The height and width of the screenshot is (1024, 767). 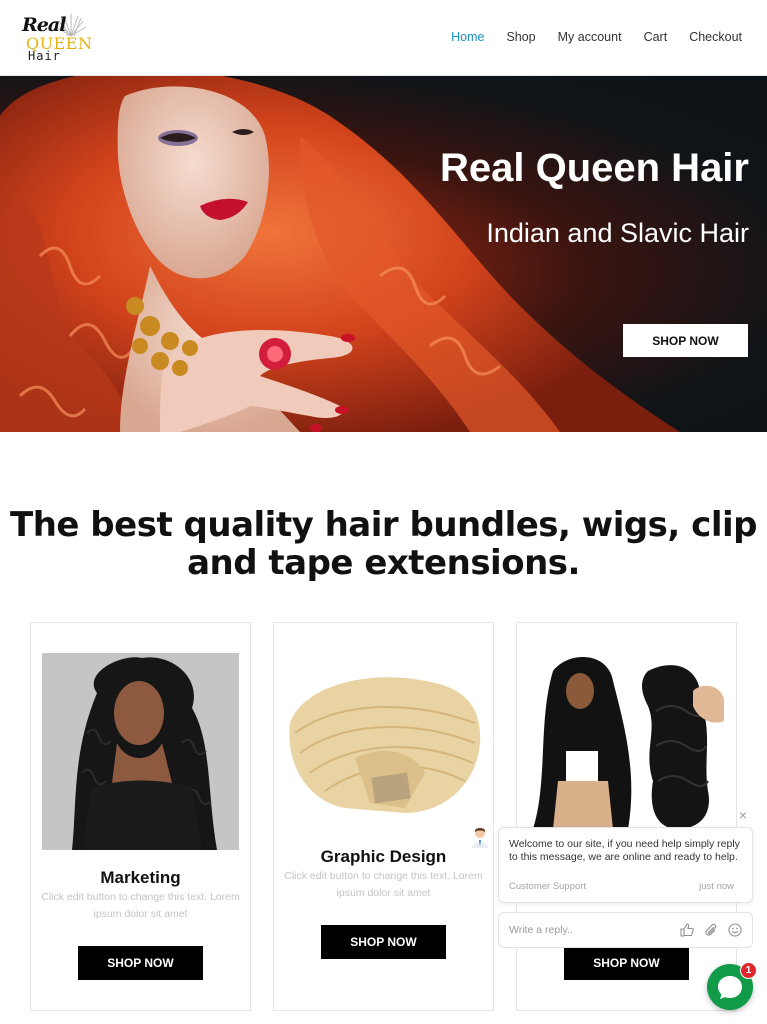 I want to click on unread-count-badge: 1, so click(x=748, y=970).